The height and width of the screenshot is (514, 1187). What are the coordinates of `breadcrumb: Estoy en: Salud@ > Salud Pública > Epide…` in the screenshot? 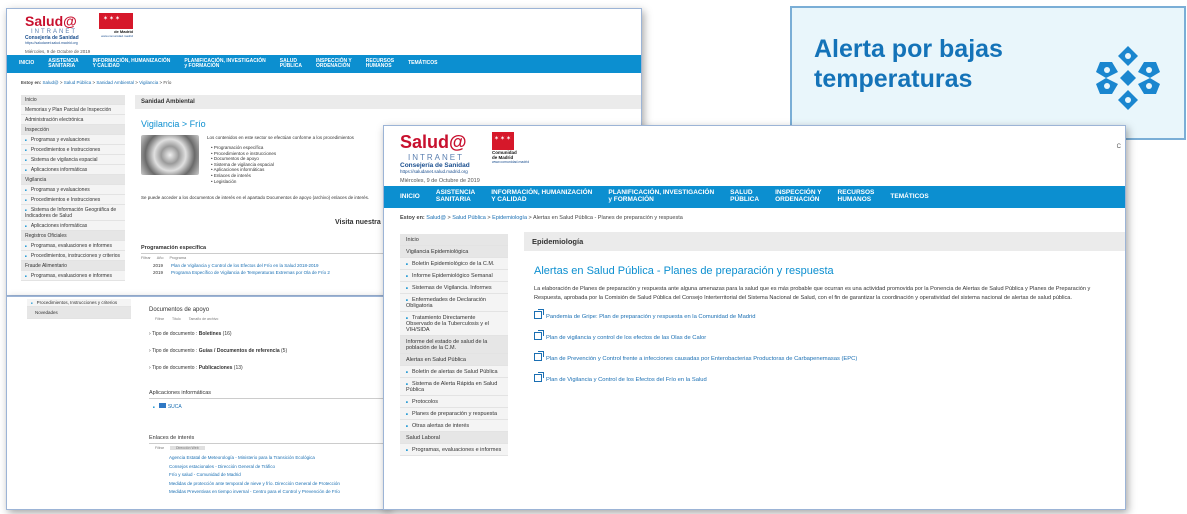 It's located at (541, 218).